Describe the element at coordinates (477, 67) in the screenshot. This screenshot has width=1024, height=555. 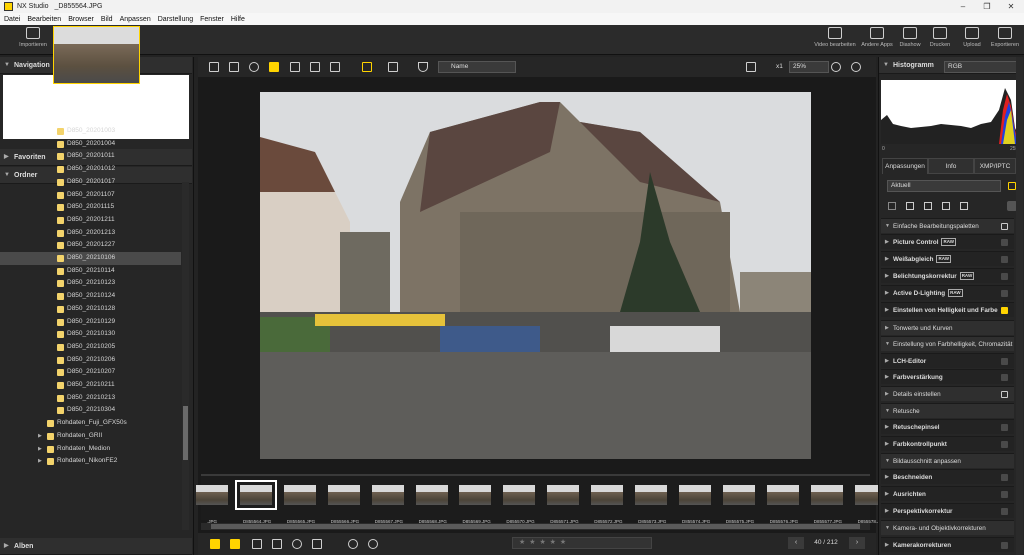
I see `sort-select: Name` at that location.